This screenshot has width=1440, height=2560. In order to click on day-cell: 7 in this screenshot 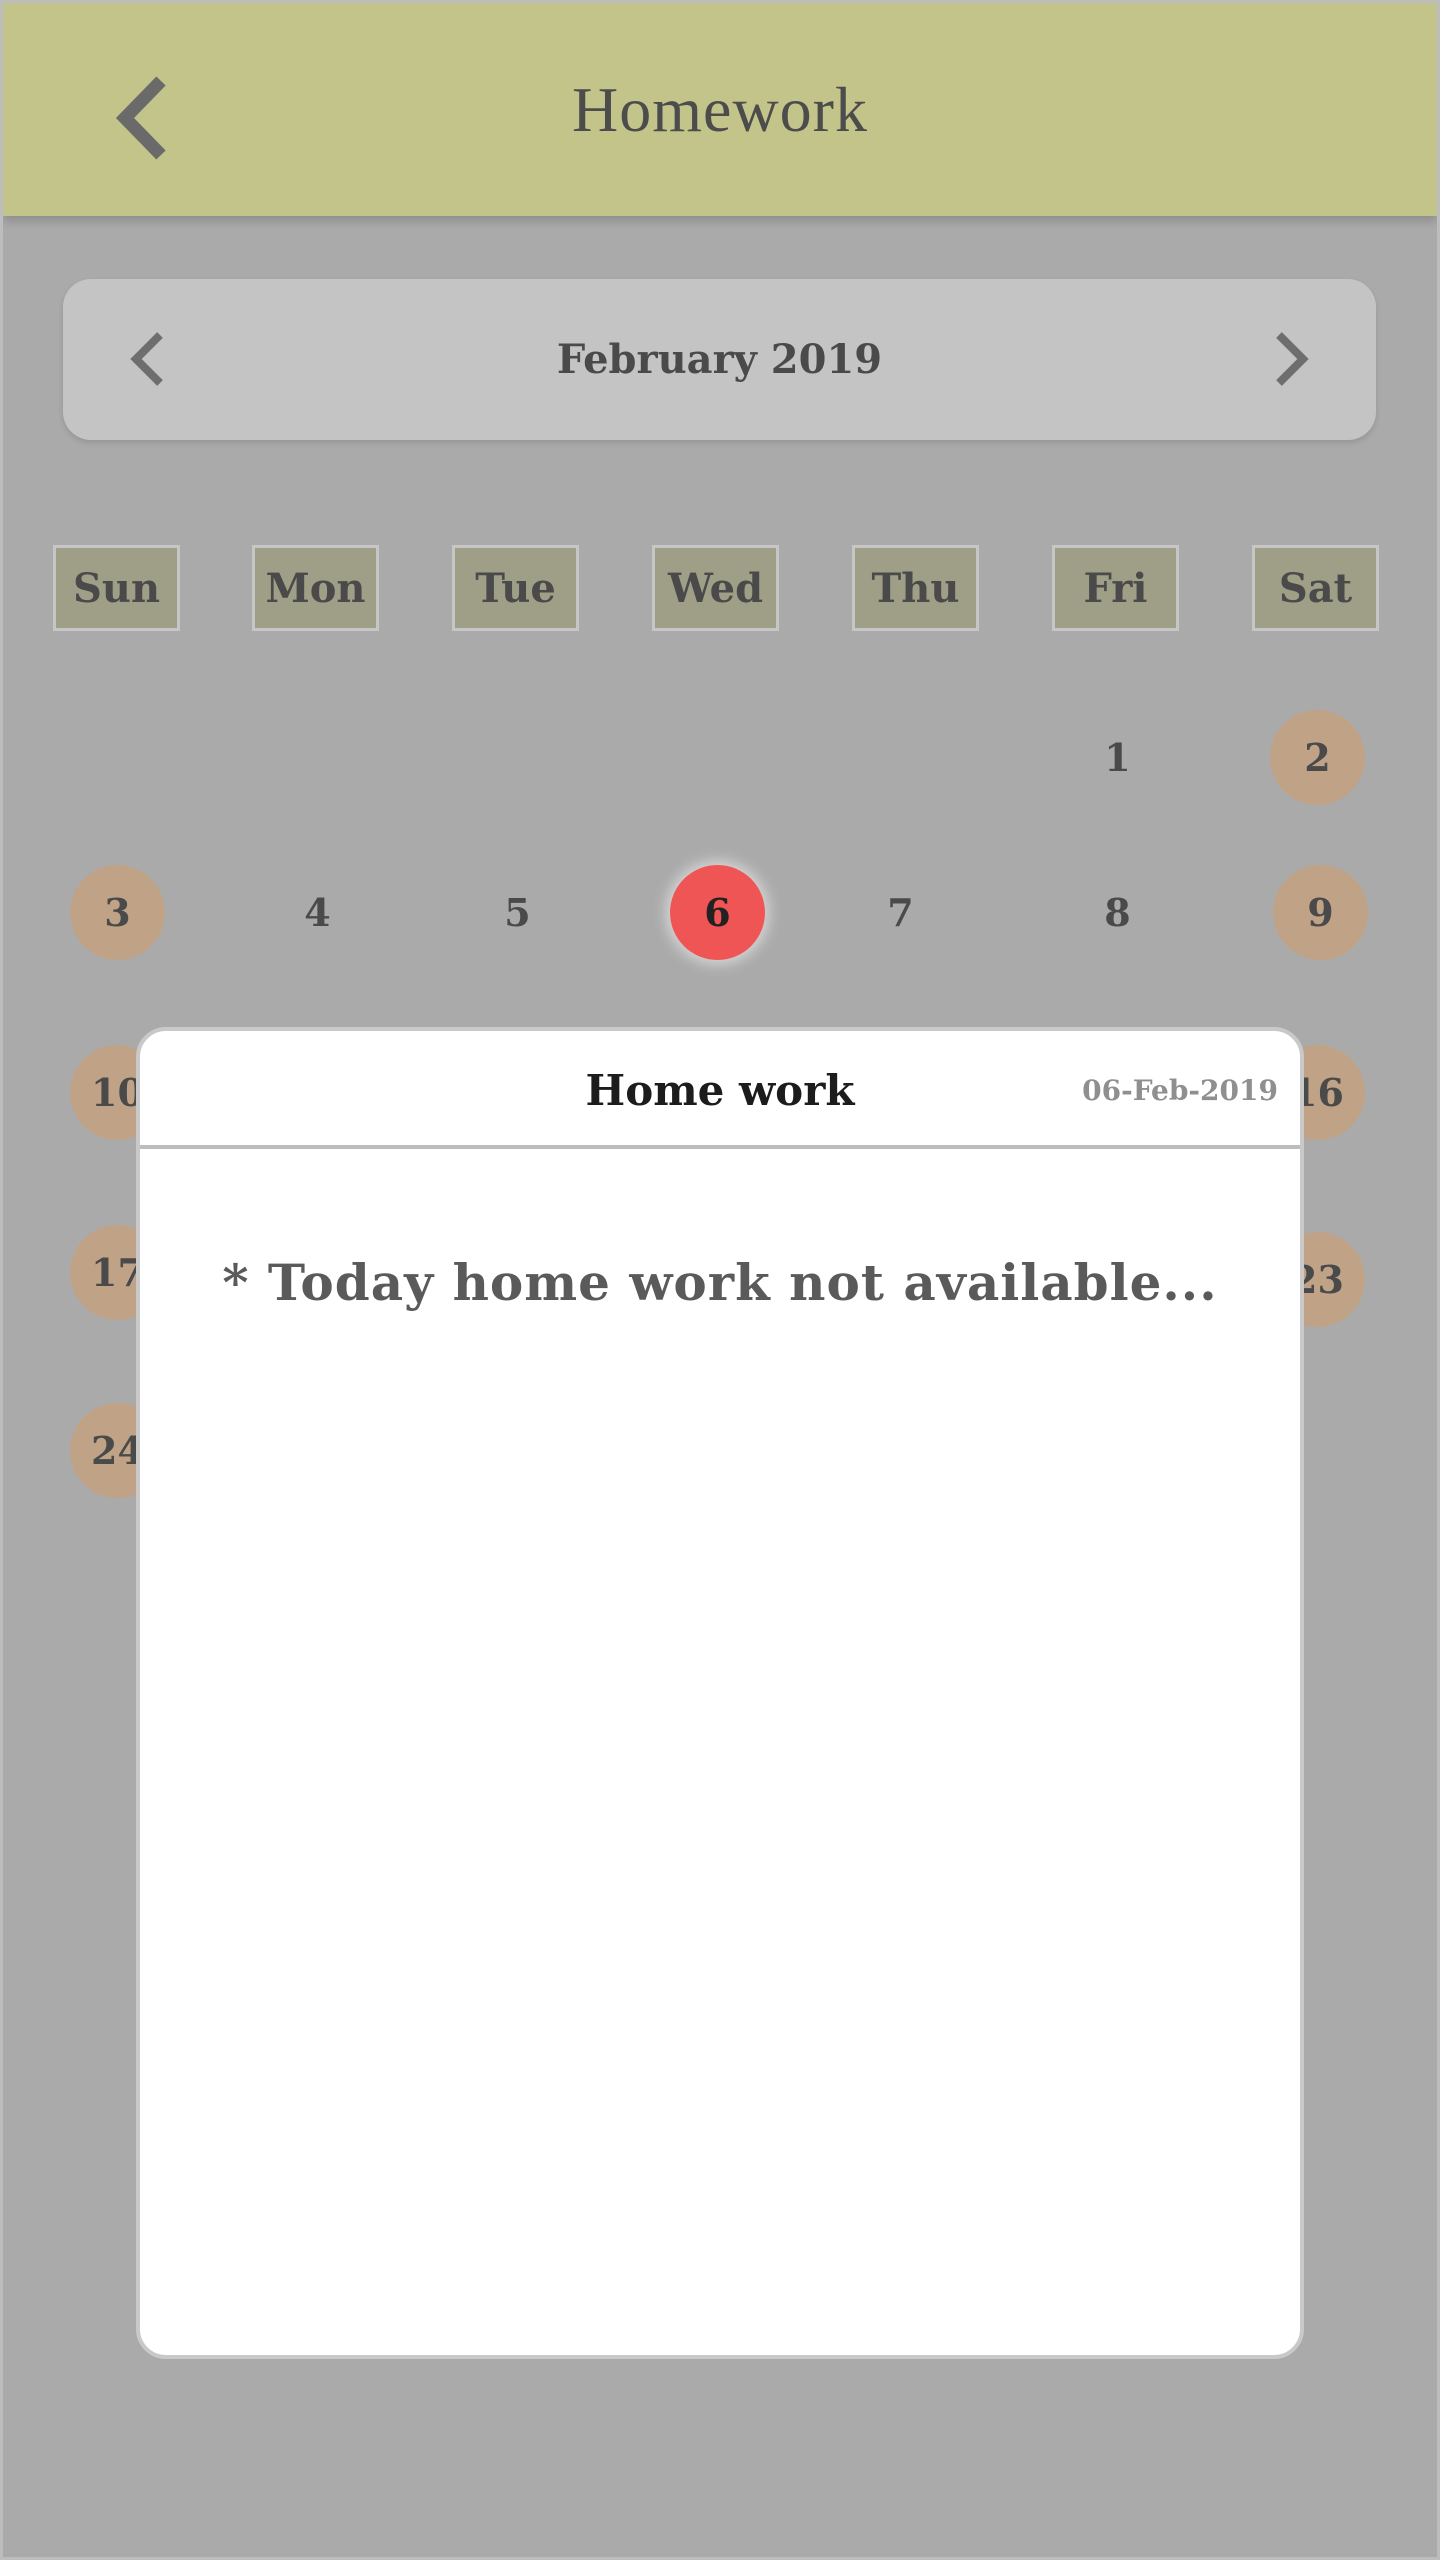, I will do `click(900, 912)`.